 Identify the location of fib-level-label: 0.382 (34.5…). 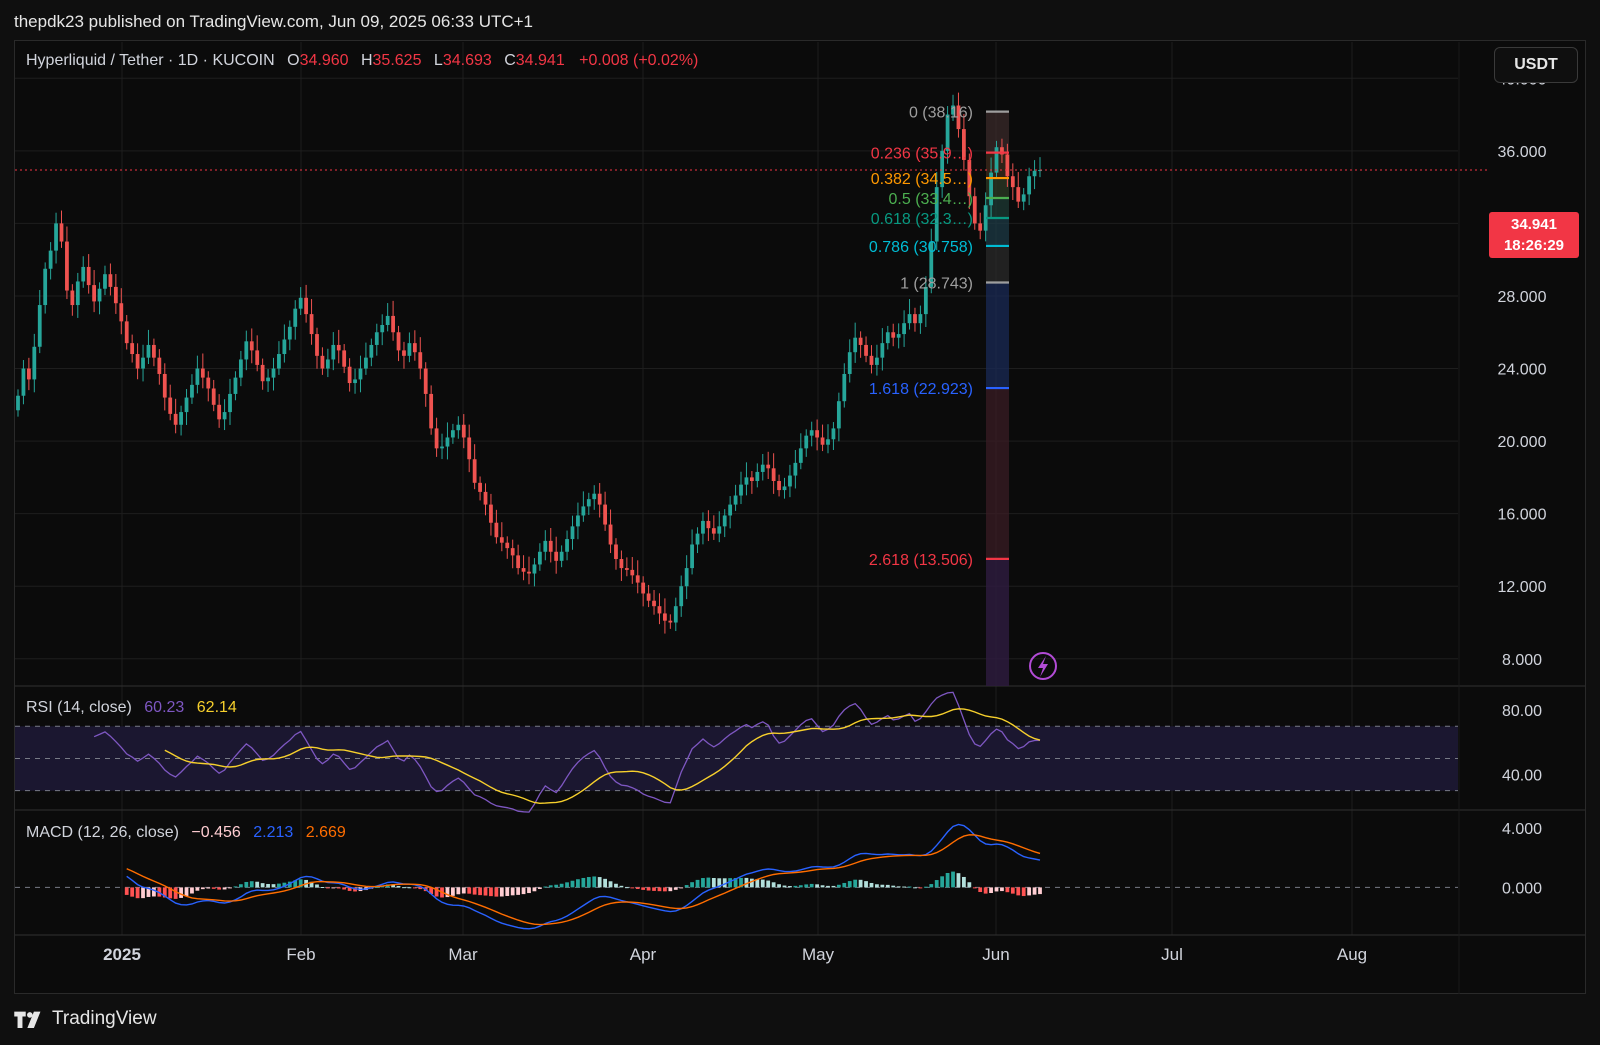
(922, 179).